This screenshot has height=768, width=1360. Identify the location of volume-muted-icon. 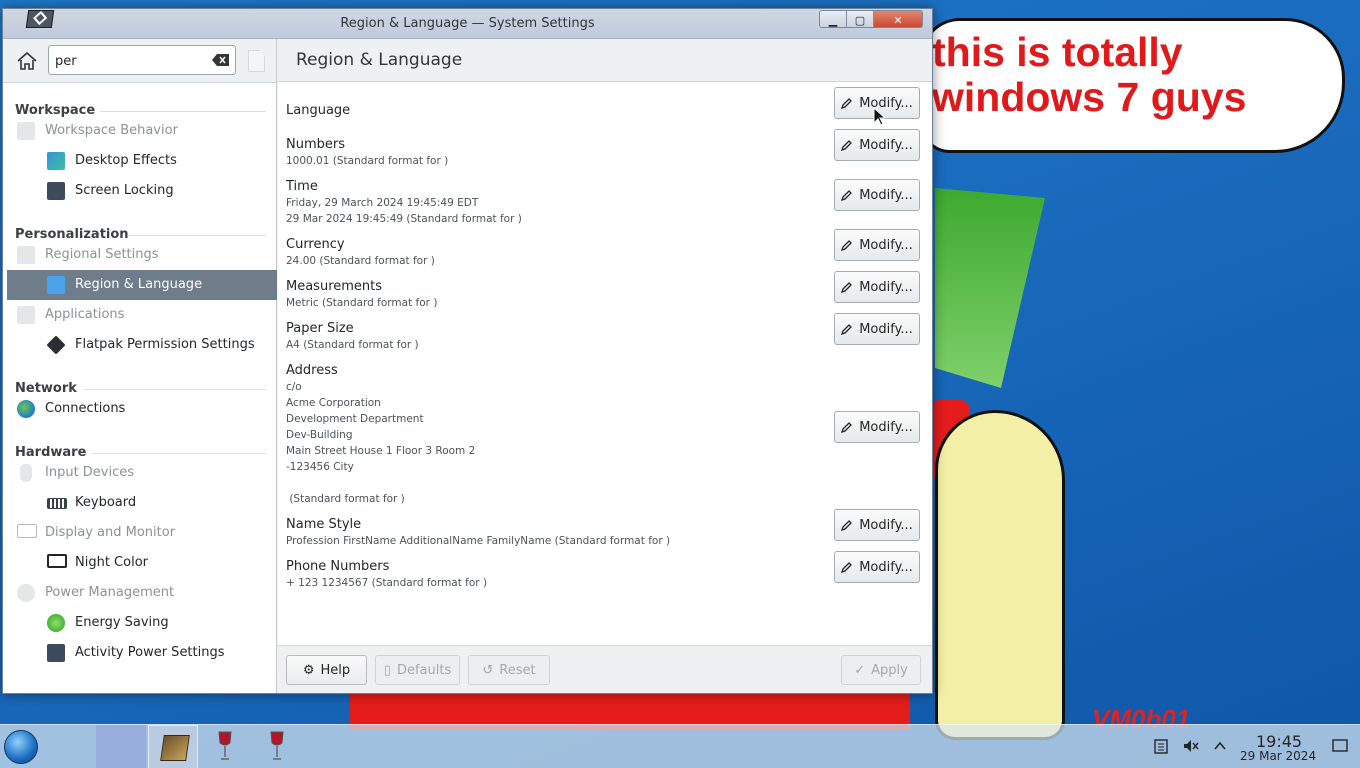
(1191, 746).